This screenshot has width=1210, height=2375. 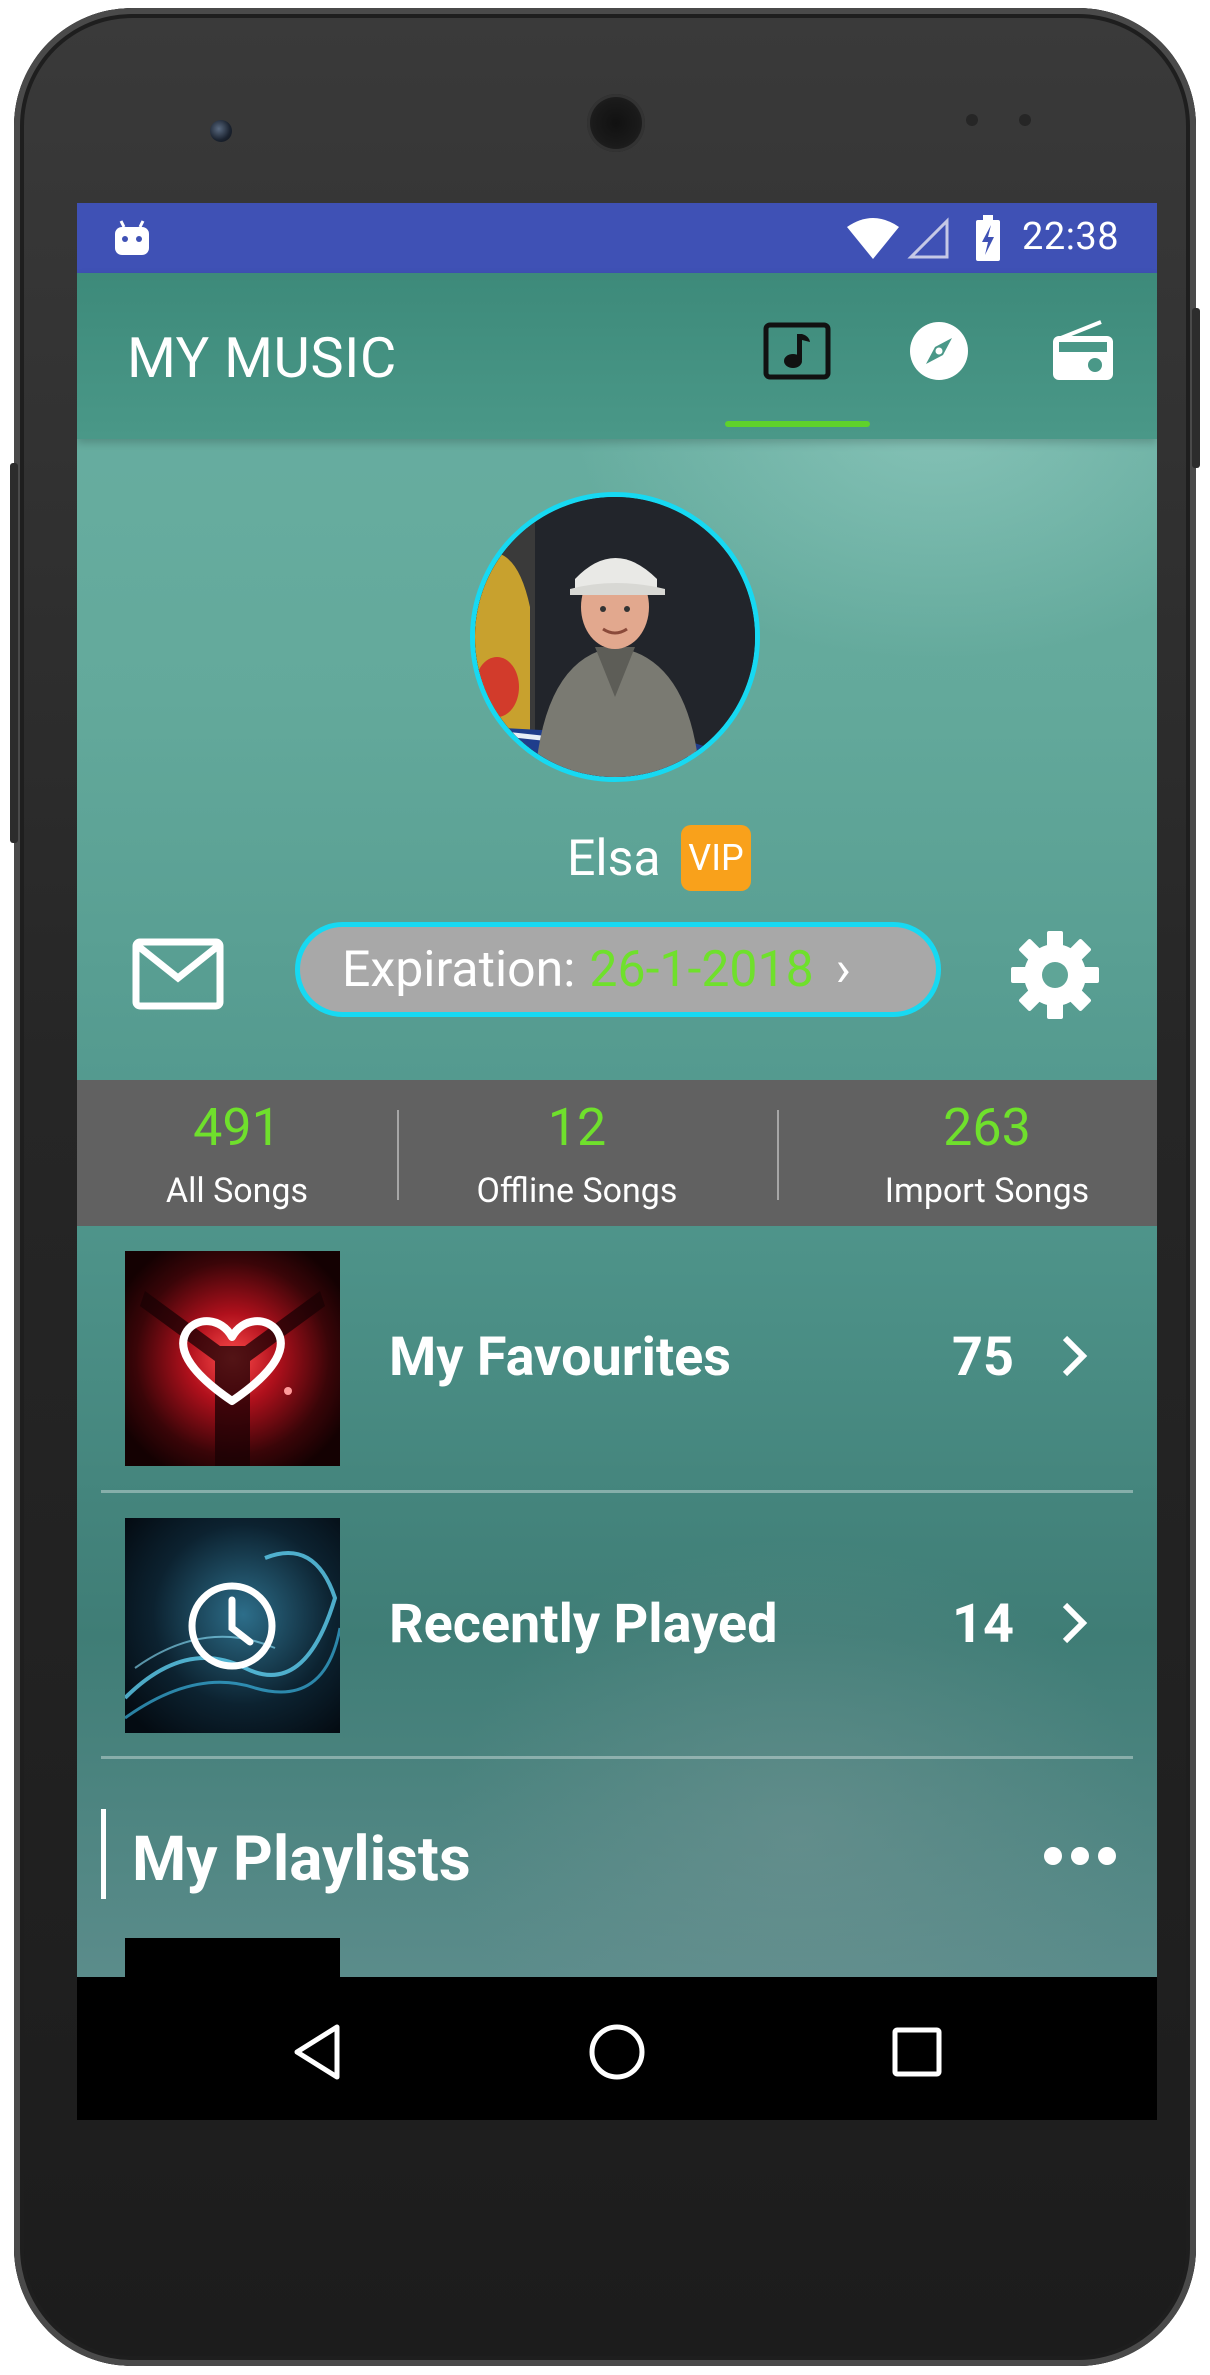 What do you see at coordinates (797, 424) in the screenshot?
I see `tab-indicator` at bounding box center [797, 424].